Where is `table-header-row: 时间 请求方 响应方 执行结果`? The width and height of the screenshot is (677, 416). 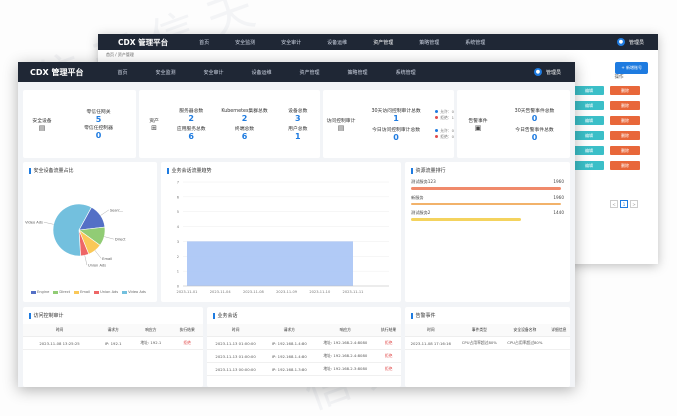
table-header-row: 时间 请求方 响应方 执行结果 is located at coordinates (304, 330).